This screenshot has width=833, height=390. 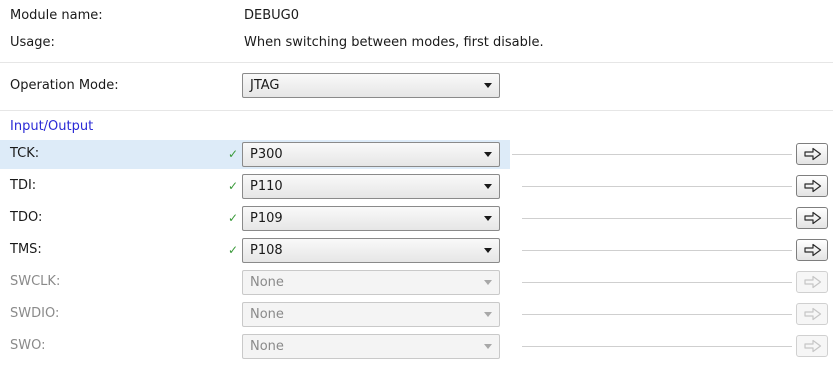 I want to click on module-name-label: Module name:, so click(x=56, y=15).